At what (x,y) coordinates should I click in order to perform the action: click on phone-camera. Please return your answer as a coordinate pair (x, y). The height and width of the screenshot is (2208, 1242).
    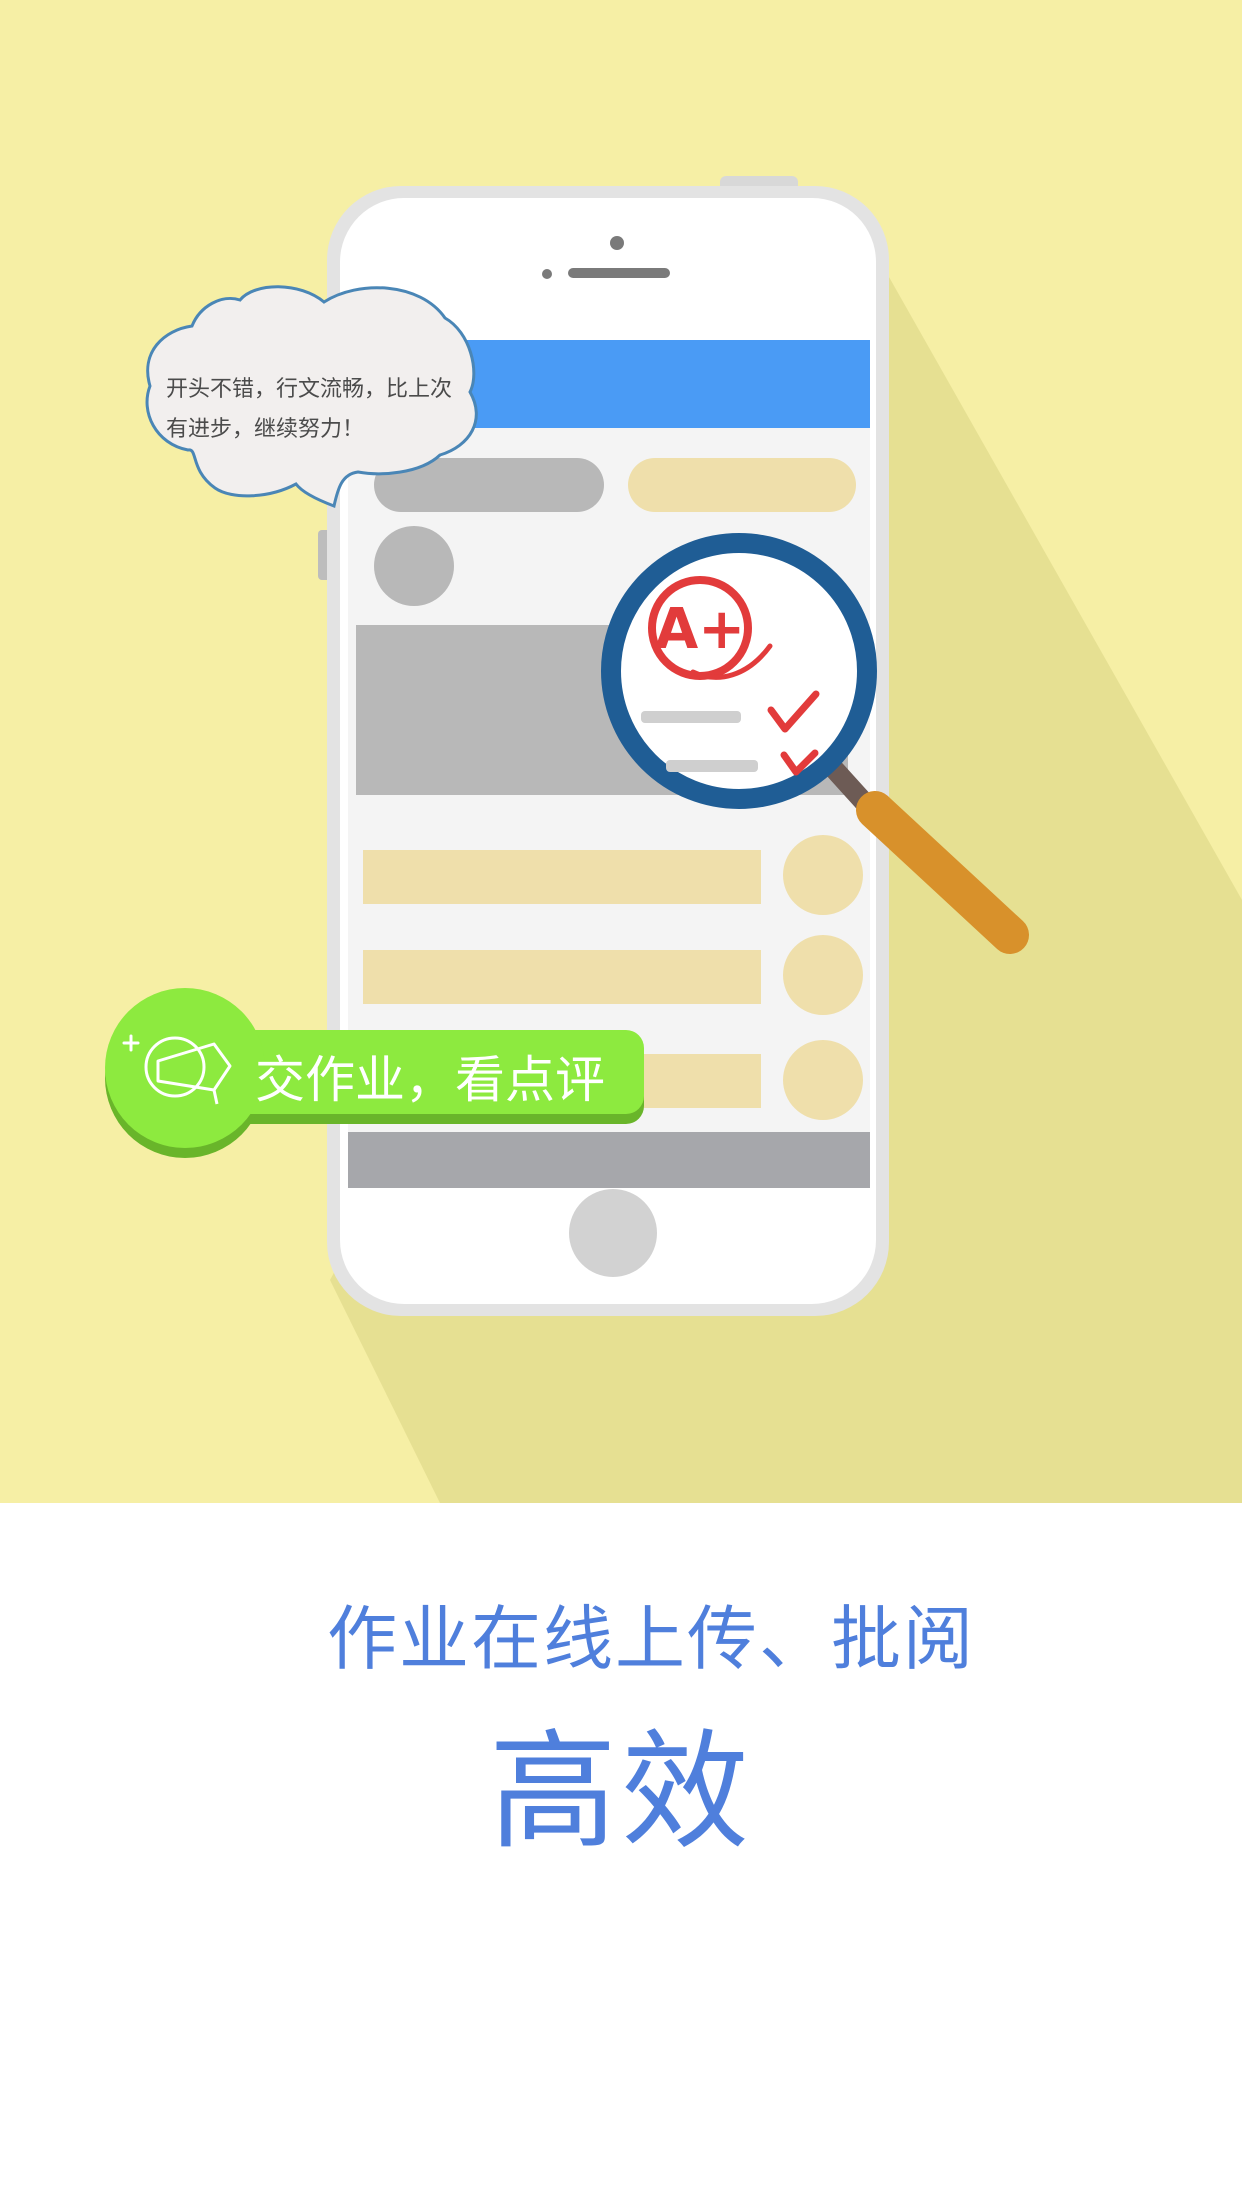
    Looking at the image, I should click on (617, 243).